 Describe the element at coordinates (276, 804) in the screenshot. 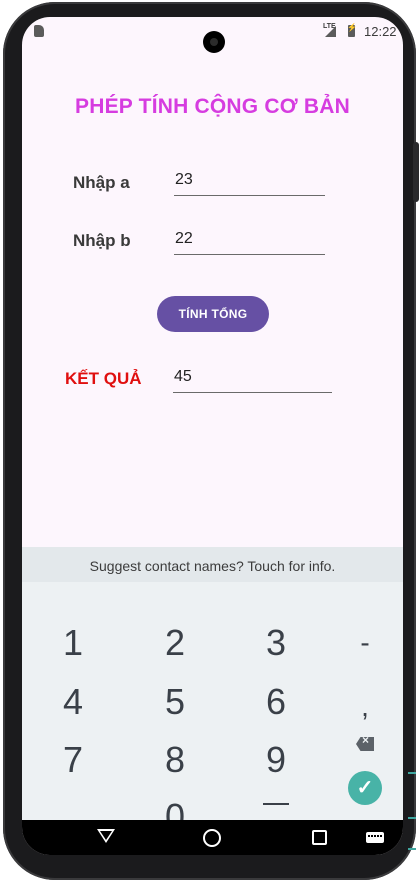

I see `space-key` at that location.